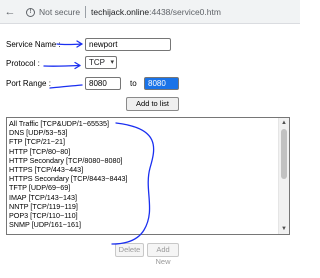  Describe the element at coordinates (69, 44) in the screenshot. I see `annotation-arrow-service-name` at that location.